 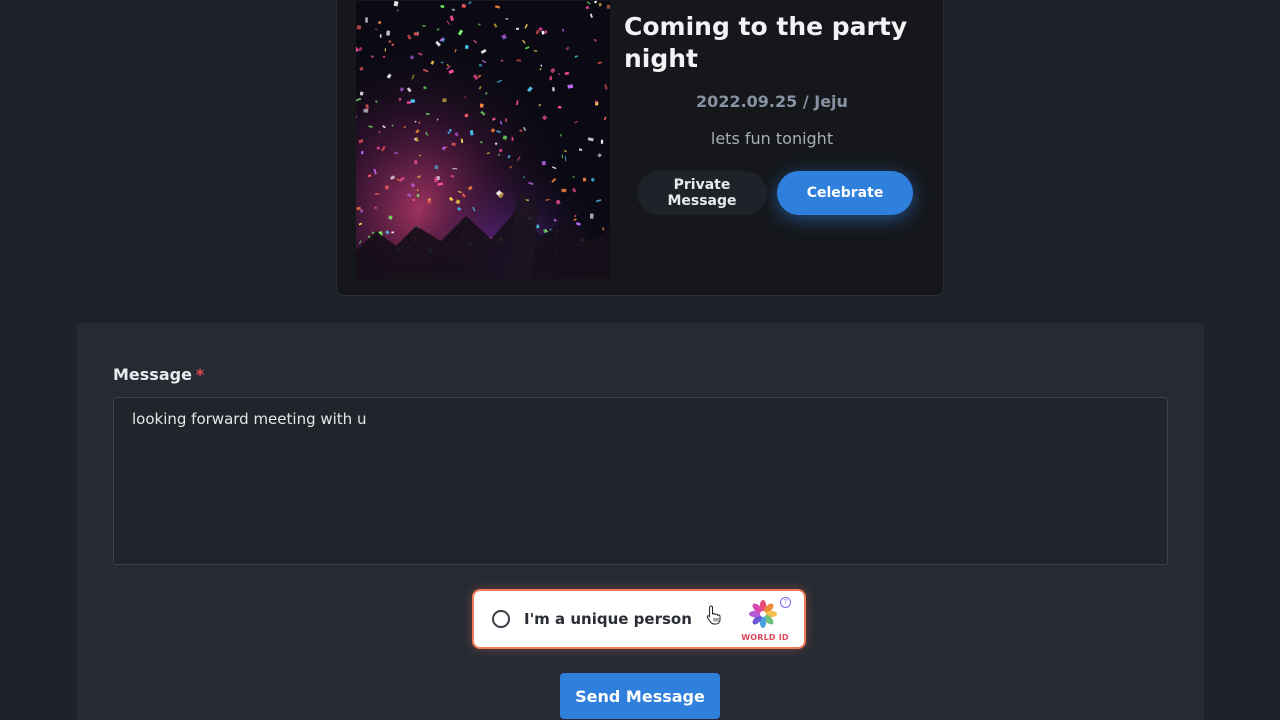 What do you see at coordinates (785, 602) in the screenshot?
I see `worldid-help-icon: ?` at bounding box center [785, 602].